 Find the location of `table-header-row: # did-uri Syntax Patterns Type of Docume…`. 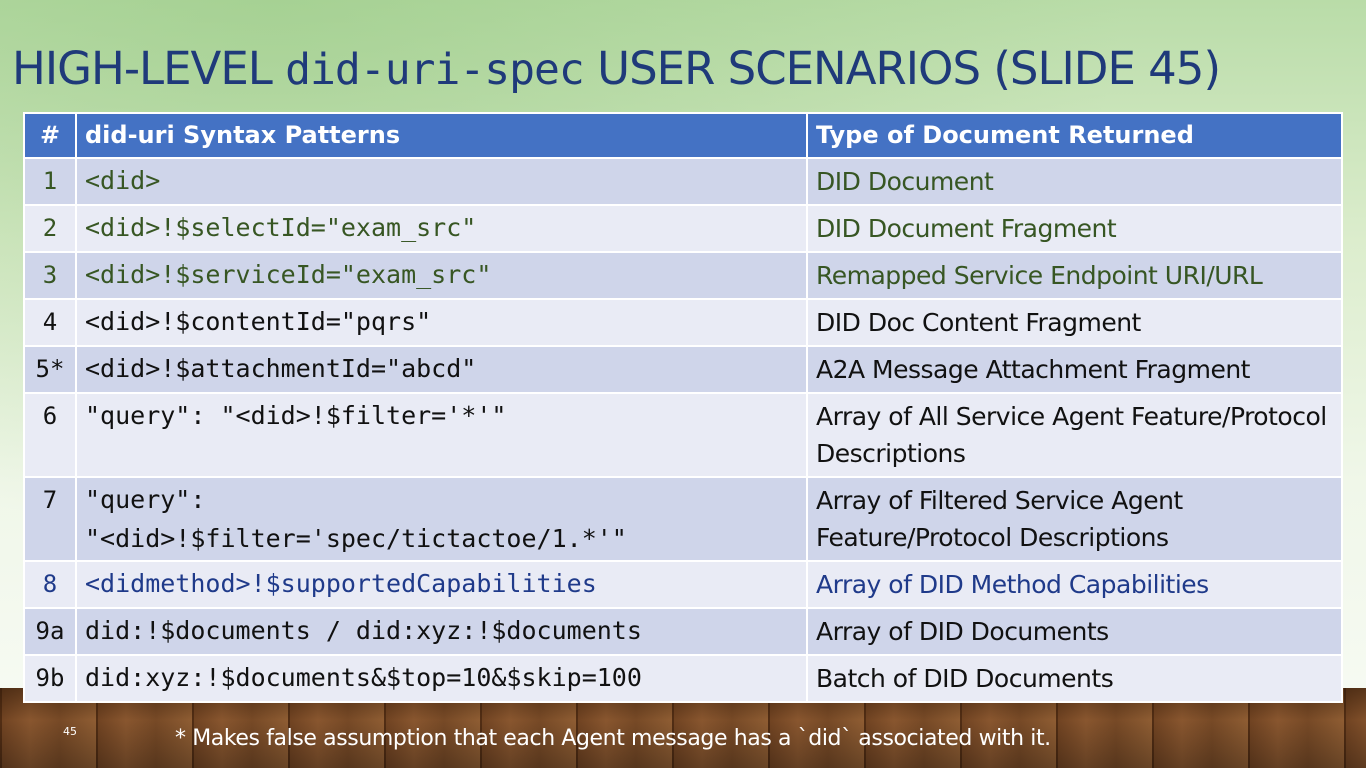

table-header-row: # did-uri Syntax Patterns Type of Docume… is located at coordinates (683, 135).